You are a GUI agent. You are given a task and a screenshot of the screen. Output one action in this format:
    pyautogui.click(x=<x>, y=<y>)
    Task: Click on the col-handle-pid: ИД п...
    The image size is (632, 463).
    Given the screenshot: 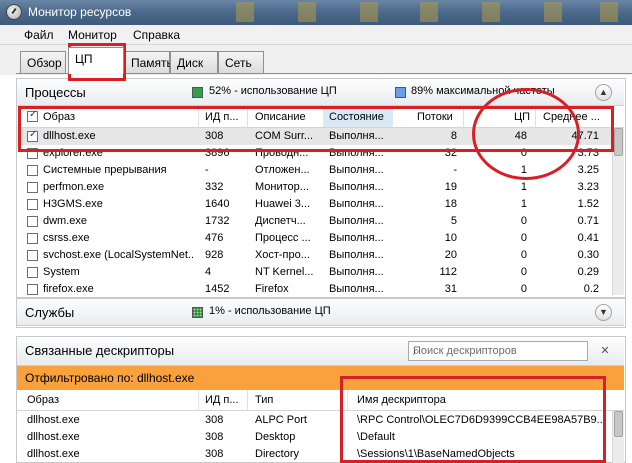 What is the action you would take?
    pyautogui.click(x=222, y=400)
    